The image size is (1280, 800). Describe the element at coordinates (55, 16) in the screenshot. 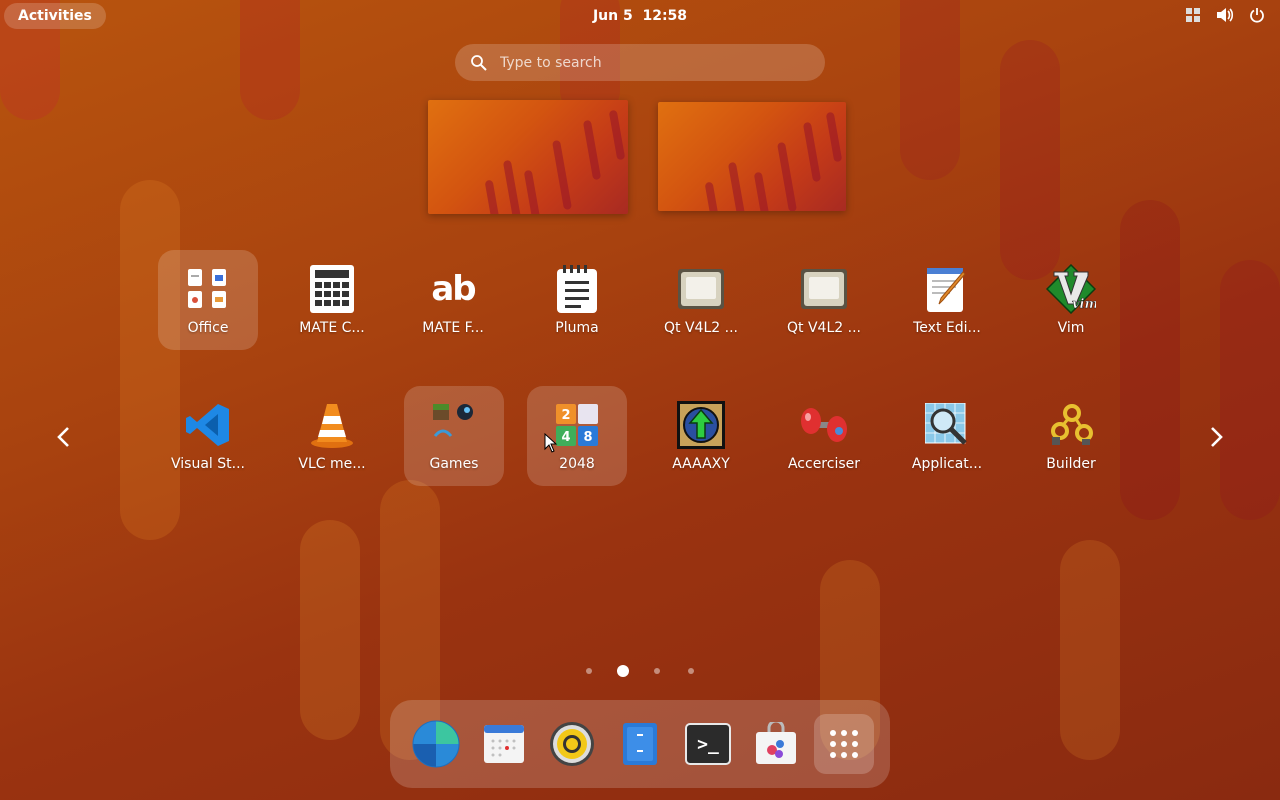

I see `activities-button: Activities` at that location.